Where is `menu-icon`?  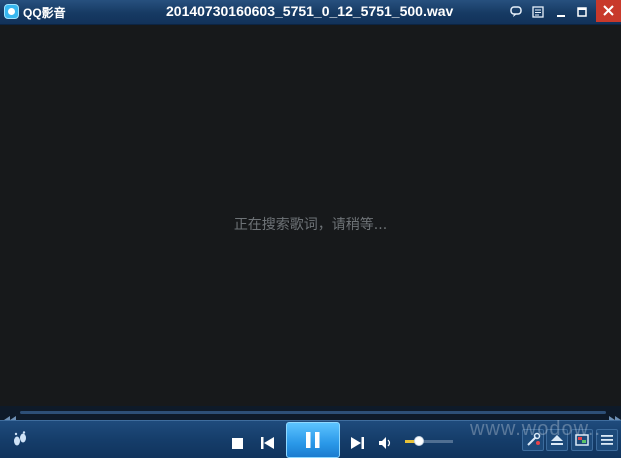
menu-icon is located at coordinates (538, 12).